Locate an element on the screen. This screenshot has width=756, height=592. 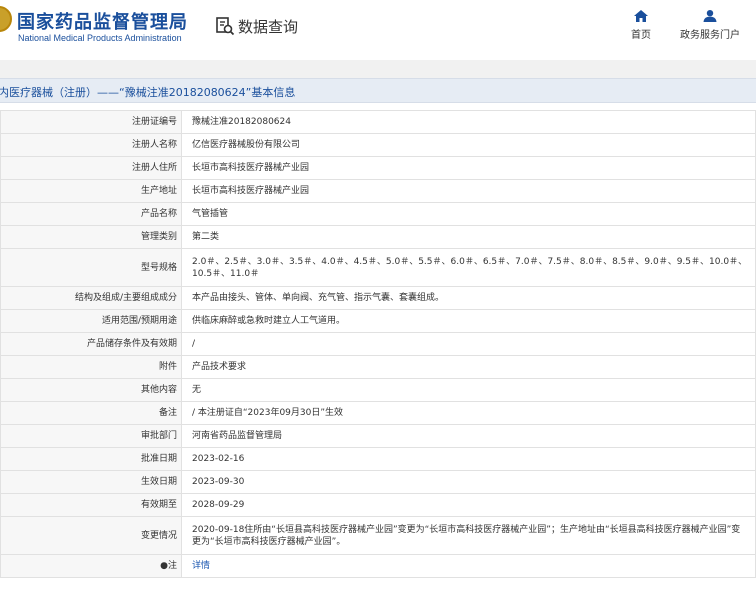
table-row: 附件 产品技术要求 is located at coordinates (378, 367).